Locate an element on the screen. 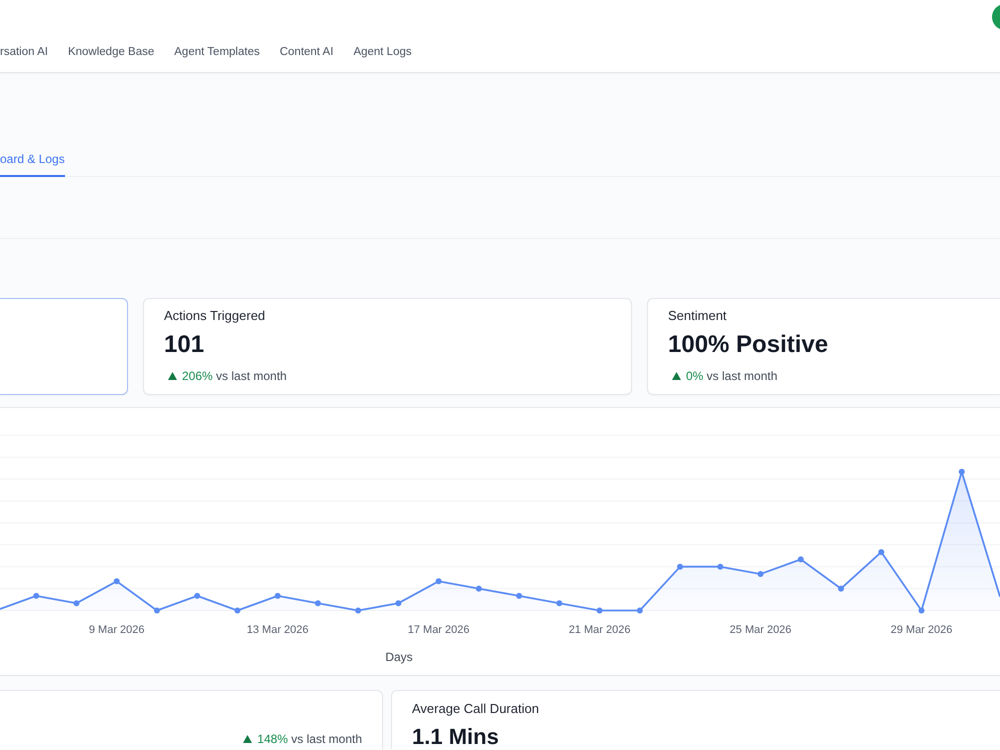 The width and height of the screenshot is (1000, 750). metric-card: Actions Triggered 101 206% vs last month is located at coordinates (387, 346).